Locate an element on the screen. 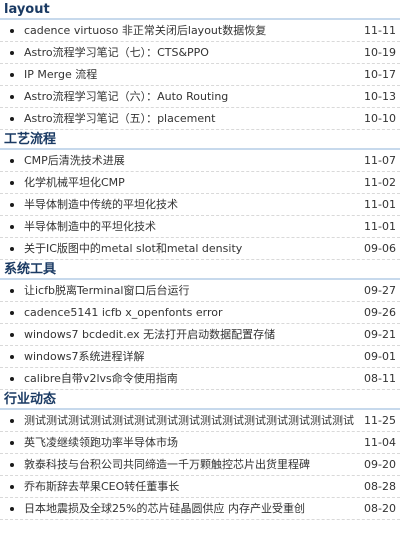 The width and height of the screenshot is (400, 546). list-item: CMP后清洗技术进展 11-07 is located at coordinates (200, 161).